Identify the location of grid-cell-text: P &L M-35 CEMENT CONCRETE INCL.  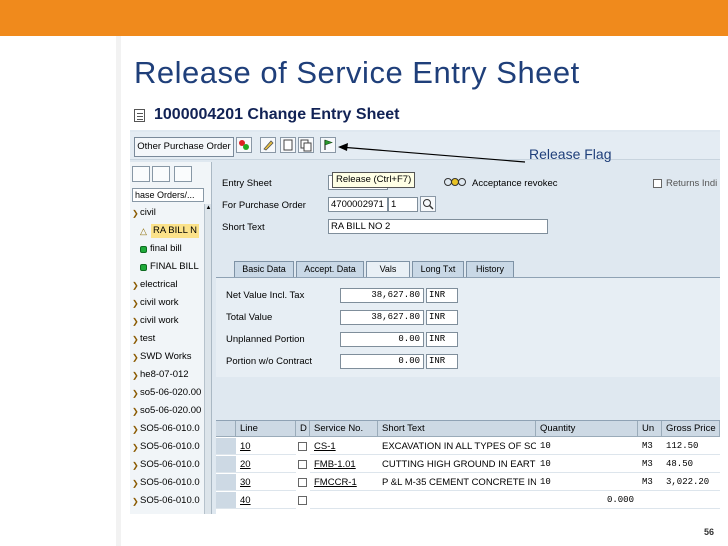
(457, 482).